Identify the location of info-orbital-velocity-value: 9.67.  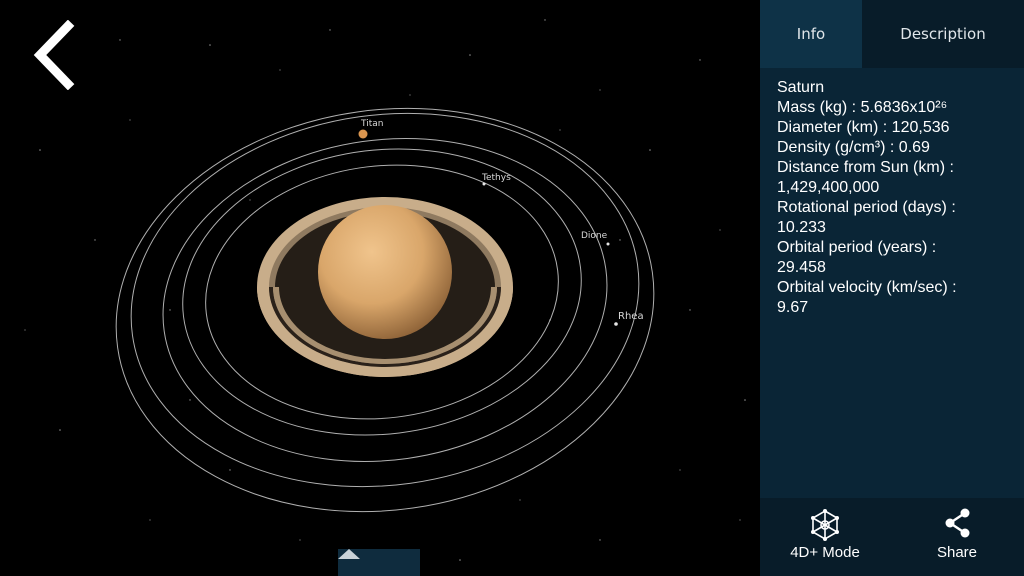
(793, 307).